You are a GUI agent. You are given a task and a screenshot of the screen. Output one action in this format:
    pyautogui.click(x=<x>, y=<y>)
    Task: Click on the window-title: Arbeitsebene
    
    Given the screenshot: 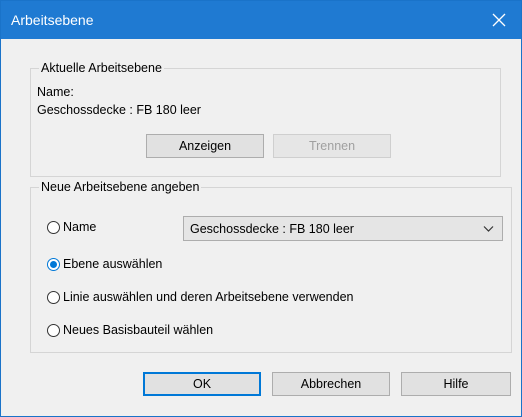 What is the action you would take?
    pyautogui.click(x=52, y=20)
    